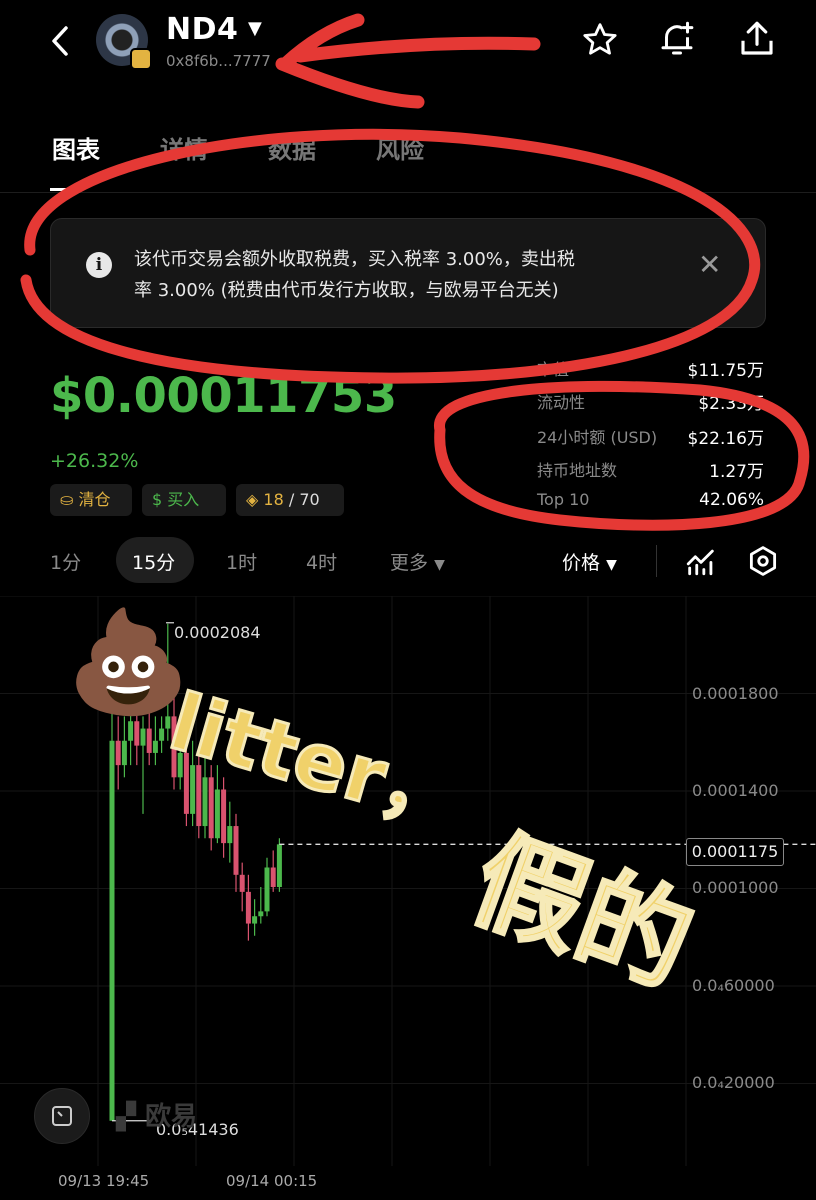 The width and height of the screenshot is (816, 1200). What do you see at coordinates (354, 259) in the screenshot?
I see `tax-notice-line: 该代币交易会额外收取税费，买入税率 3.00%，卖出税` at bounding box center [354, 259].